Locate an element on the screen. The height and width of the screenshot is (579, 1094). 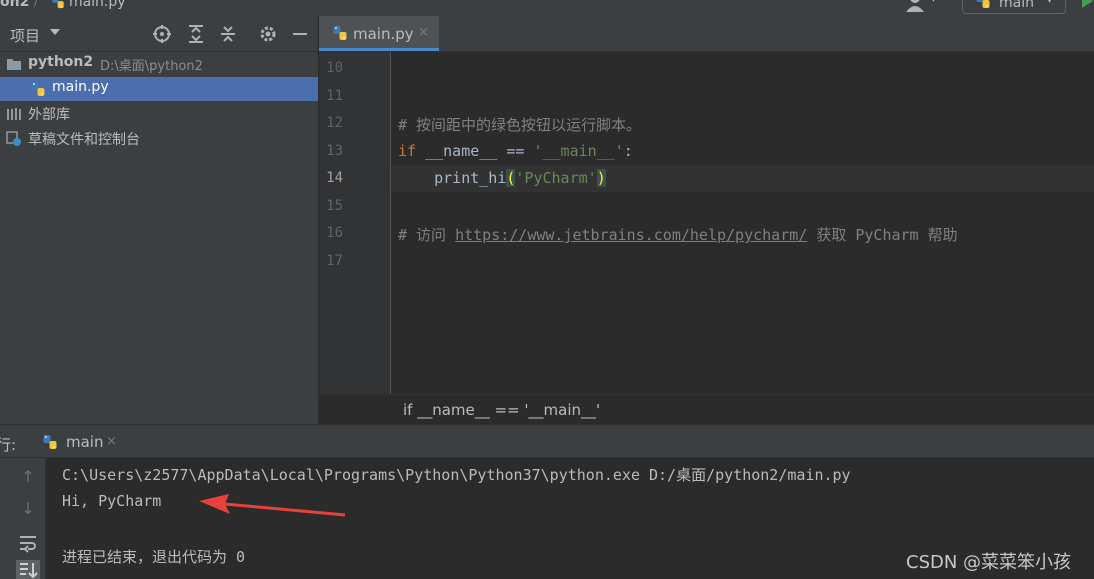
tree-item-label: 外部库 is located at coordinates (49, 115).